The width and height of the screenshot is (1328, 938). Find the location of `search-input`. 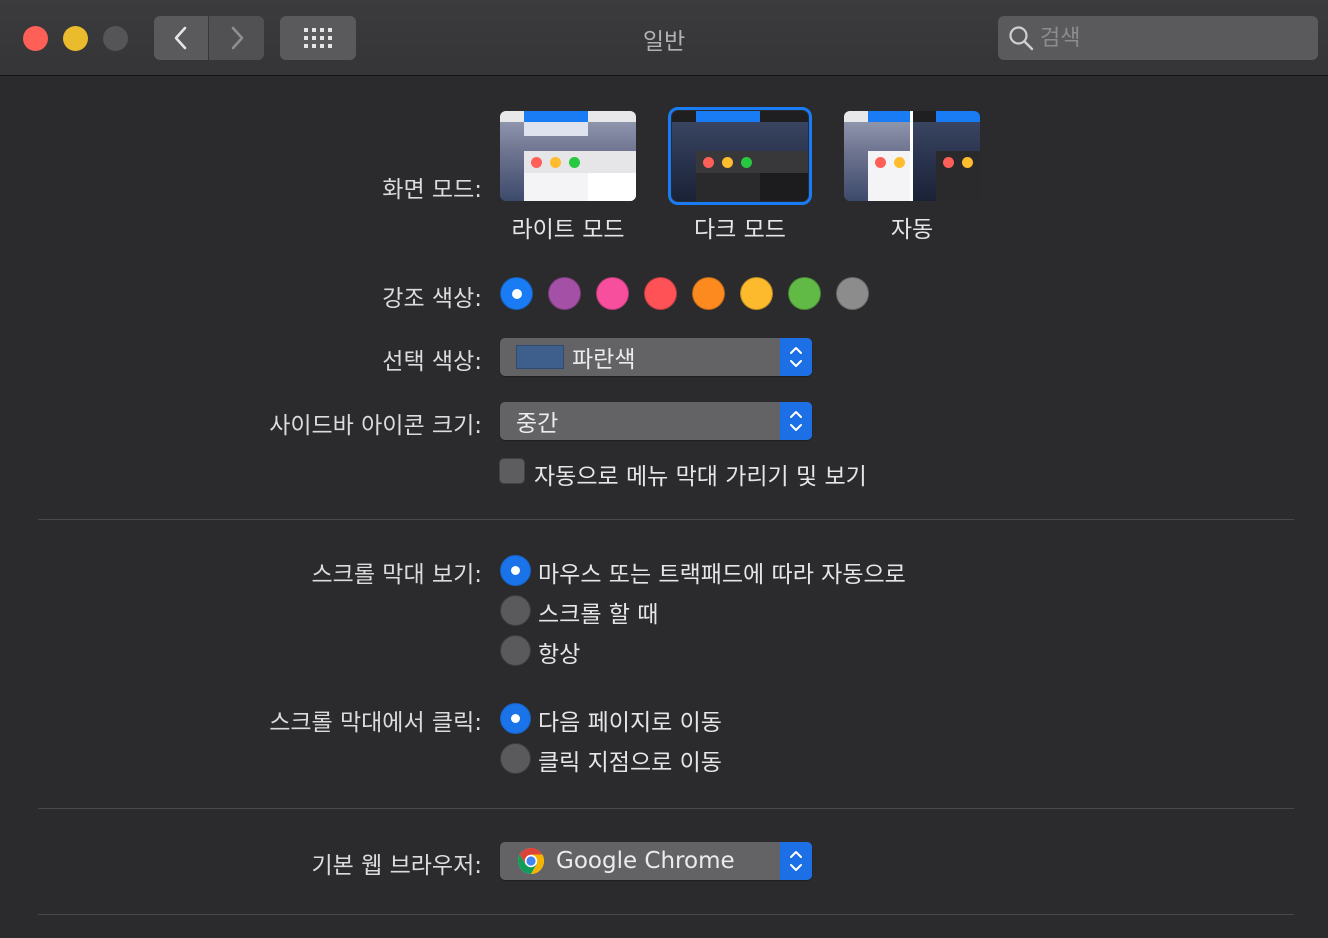

search-input is located at coordinates (1175, 38).